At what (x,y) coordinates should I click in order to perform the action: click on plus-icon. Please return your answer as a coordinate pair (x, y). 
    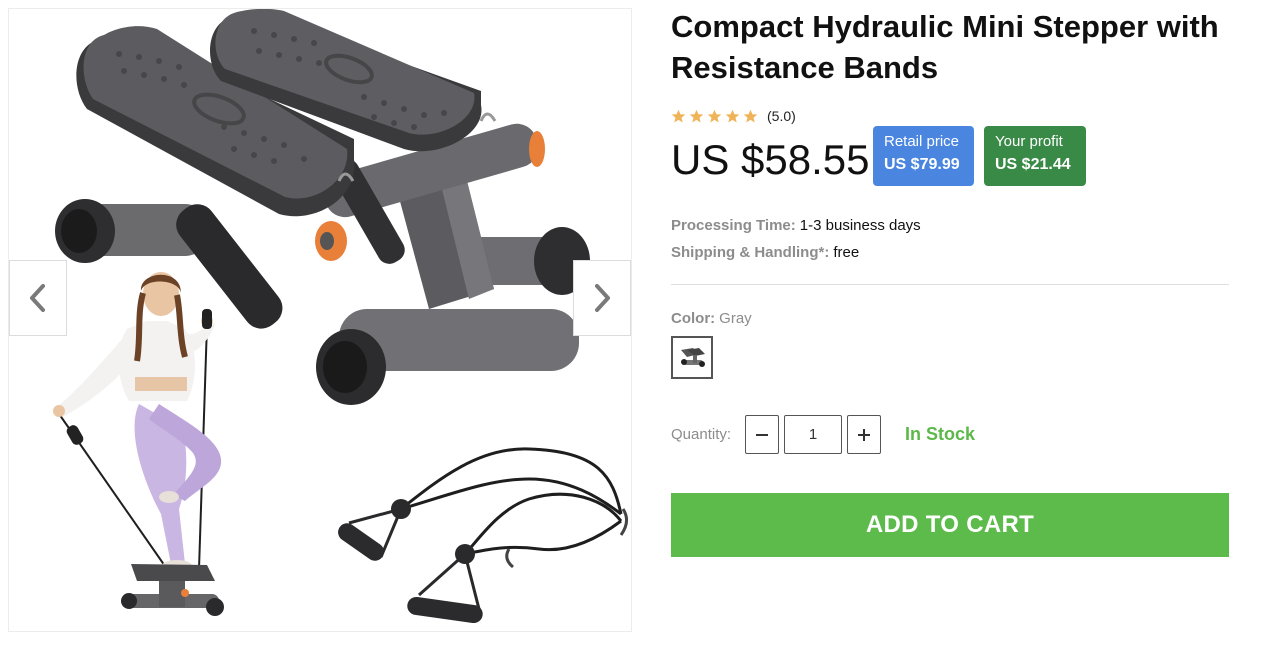
    Looking at the image, I should click on (864, 434).